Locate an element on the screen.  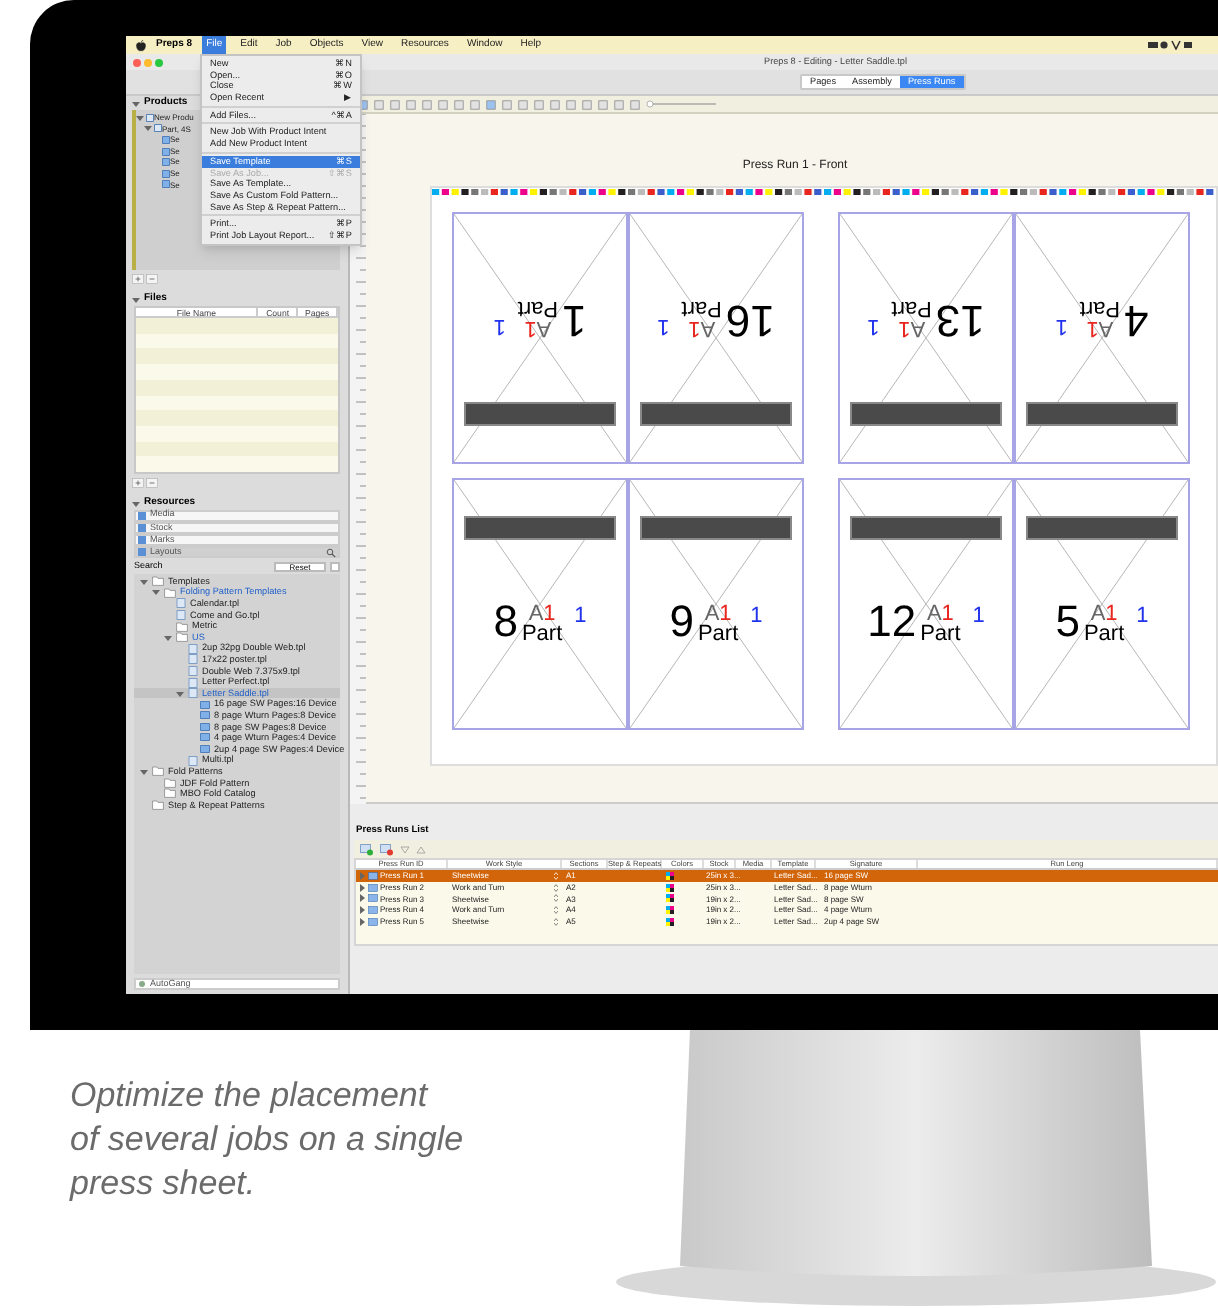
page-number: 13 is located at coordinates (960, 320).